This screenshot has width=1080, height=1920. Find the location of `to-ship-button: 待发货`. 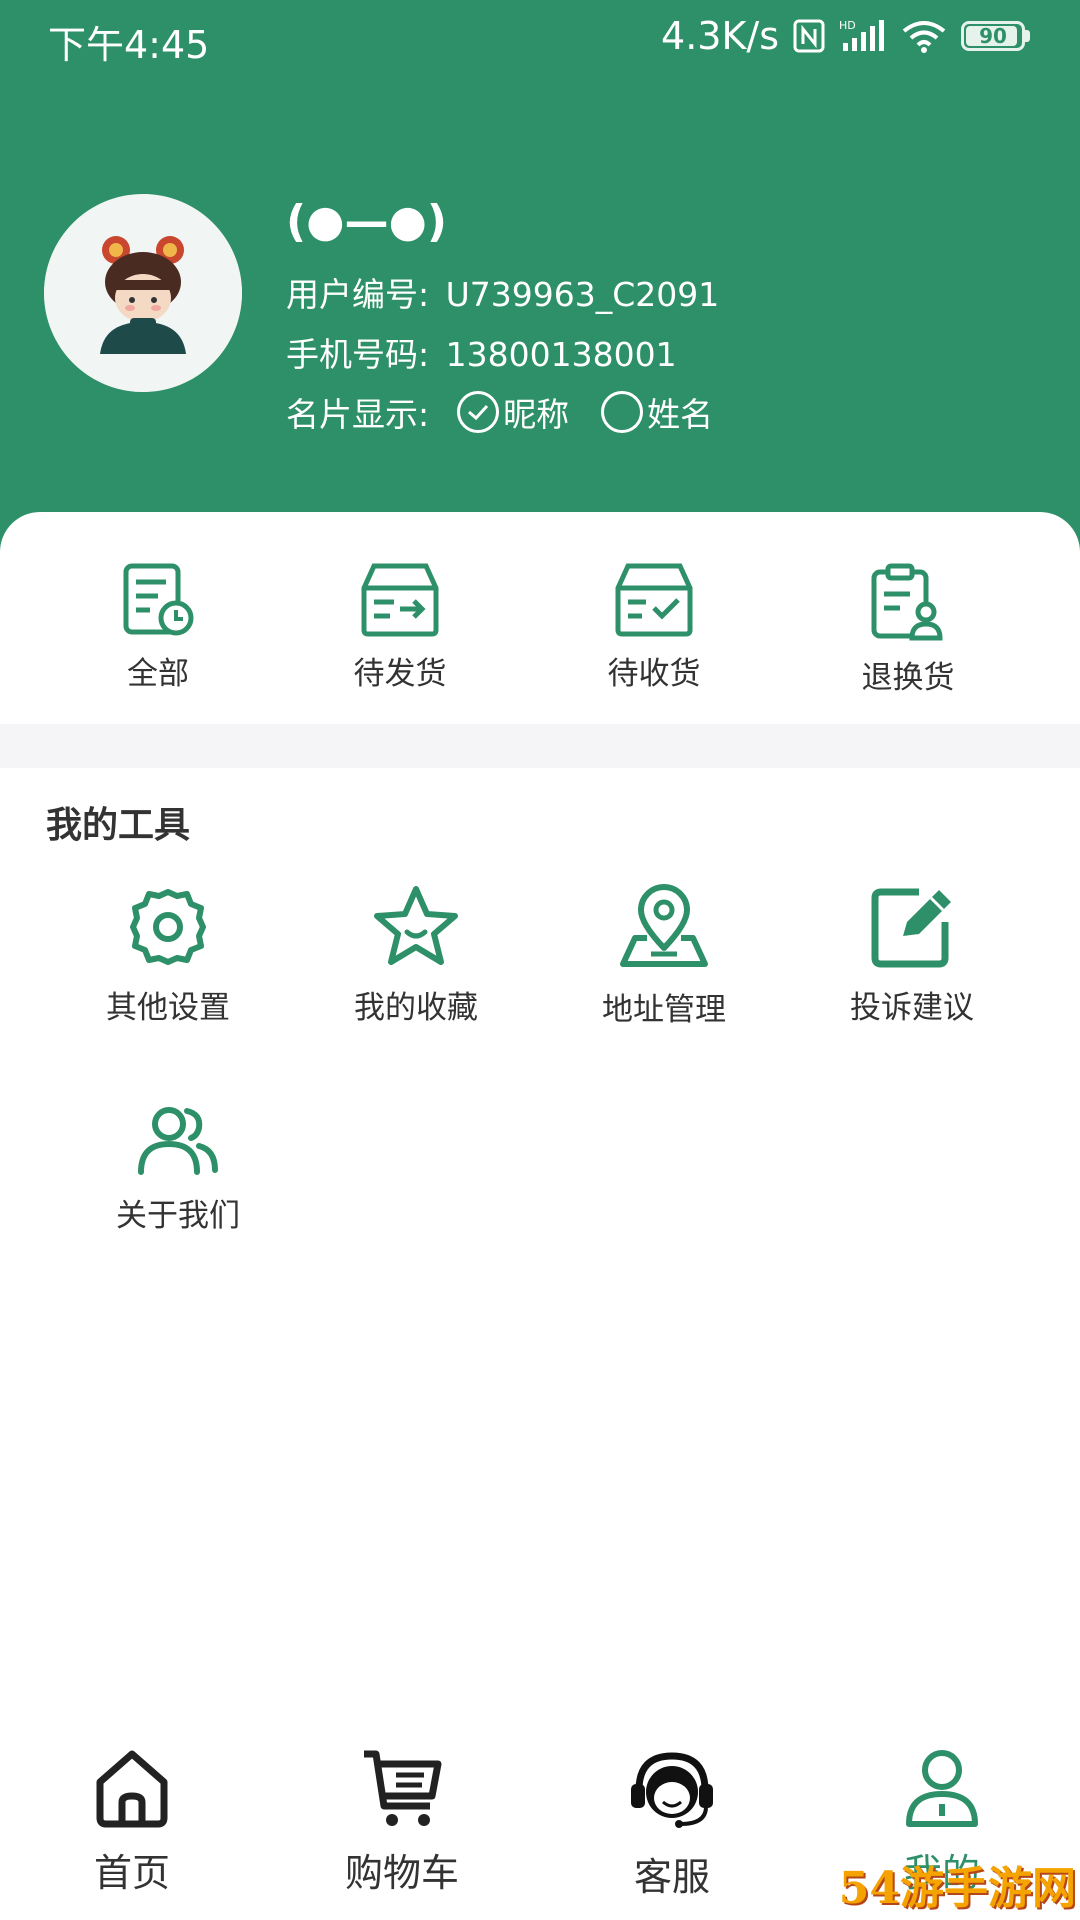

to-ship-button: 待发货 is located at coordinates (400, 627).